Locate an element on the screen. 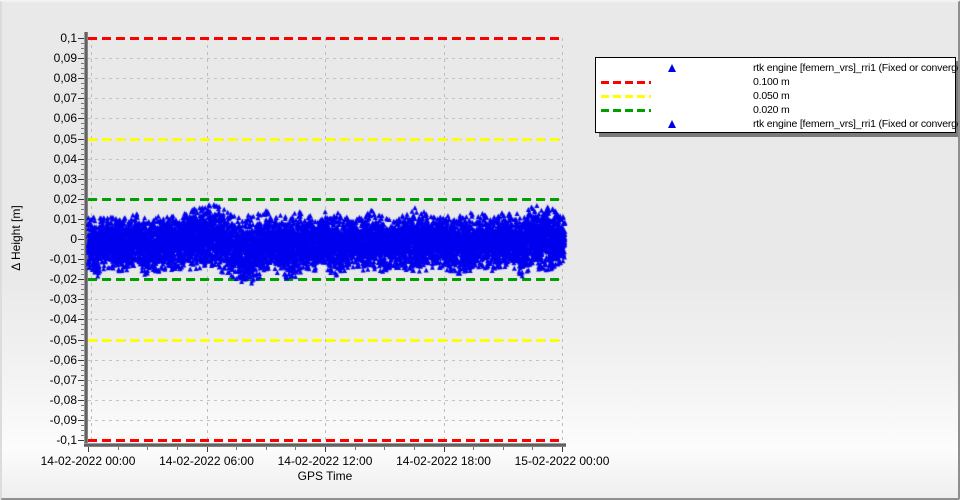 The width and height of the screenshot is (960, 500). y-tick-label: 0,06 is located at coordinates (65, 118).